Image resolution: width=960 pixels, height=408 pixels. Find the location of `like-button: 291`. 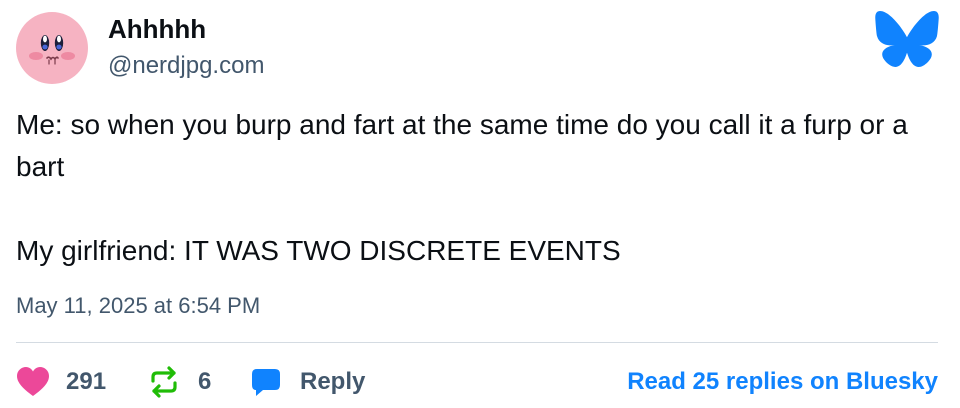

like-button: 291 is located at coordinates (61, 382).